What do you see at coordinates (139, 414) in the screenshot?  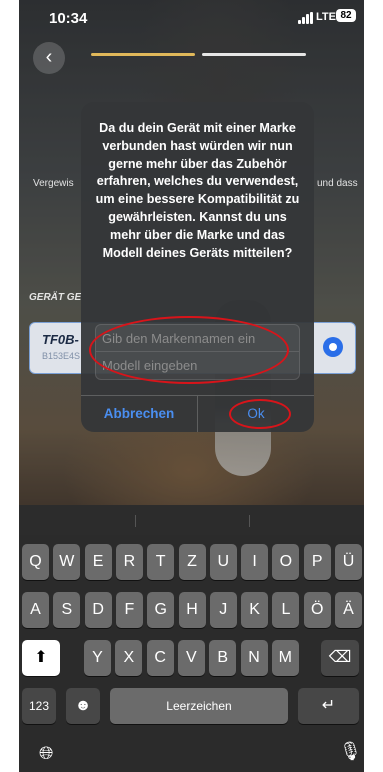 I see `cancel-button: Abbrechen` at bounding box center [139, 414].